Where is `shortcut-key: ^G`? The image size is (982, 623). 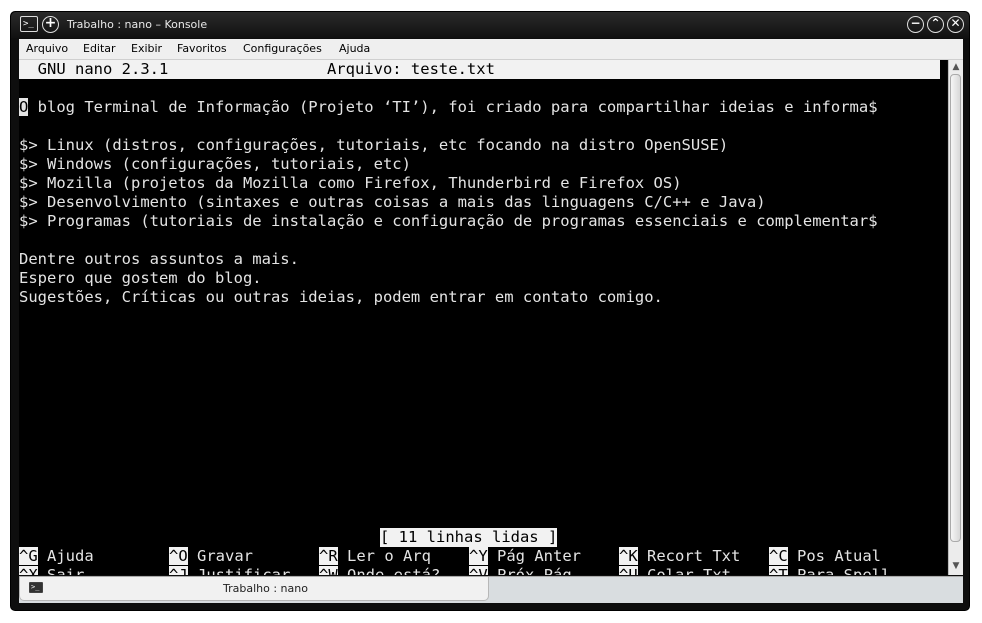 shortcut-key: ^G is located at coordinates (28, 556).